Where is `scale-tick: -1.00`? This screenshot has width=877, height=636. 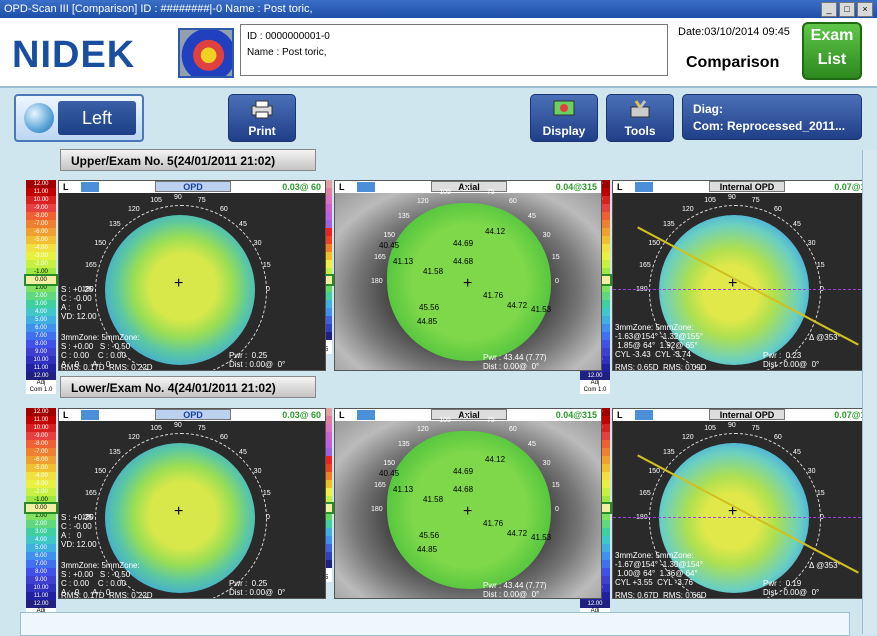
scale-tick: -1.00 is located at coordinates (41, 500).